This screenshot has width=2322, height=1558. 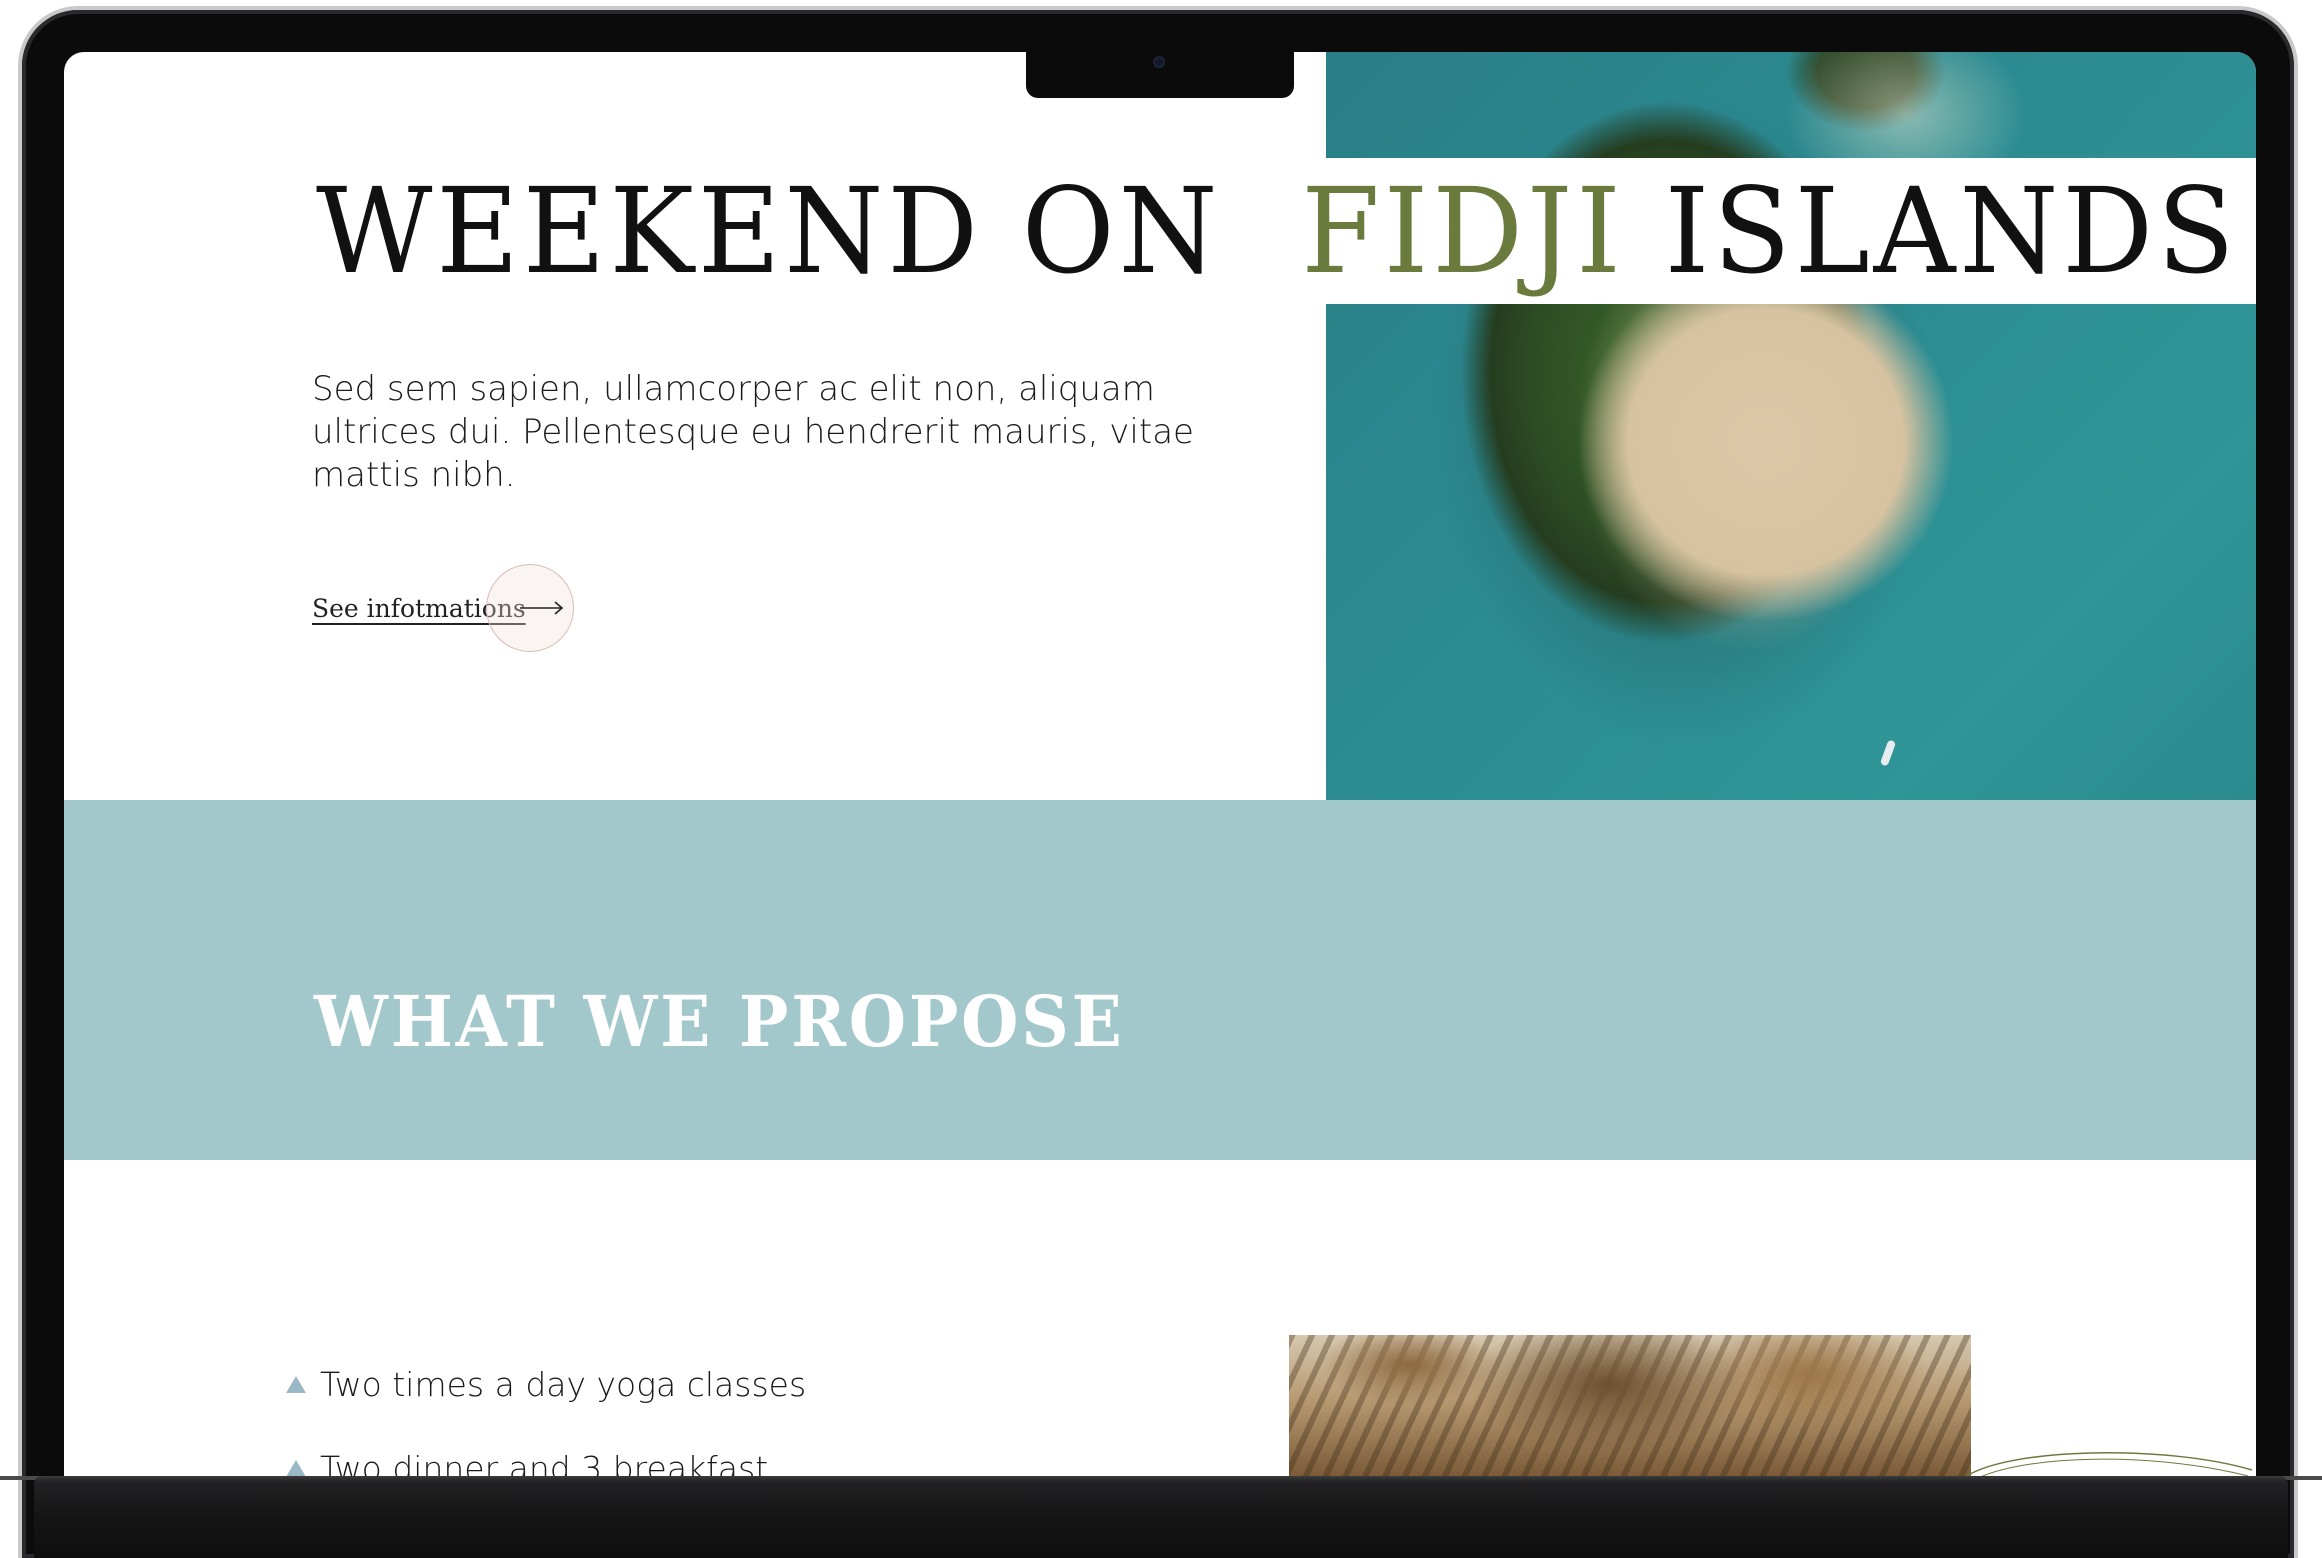 What do you see at coordinates (1161, 1517) in the screenshot?
I see `laptop-base` at bounding box center [1161, 1517].